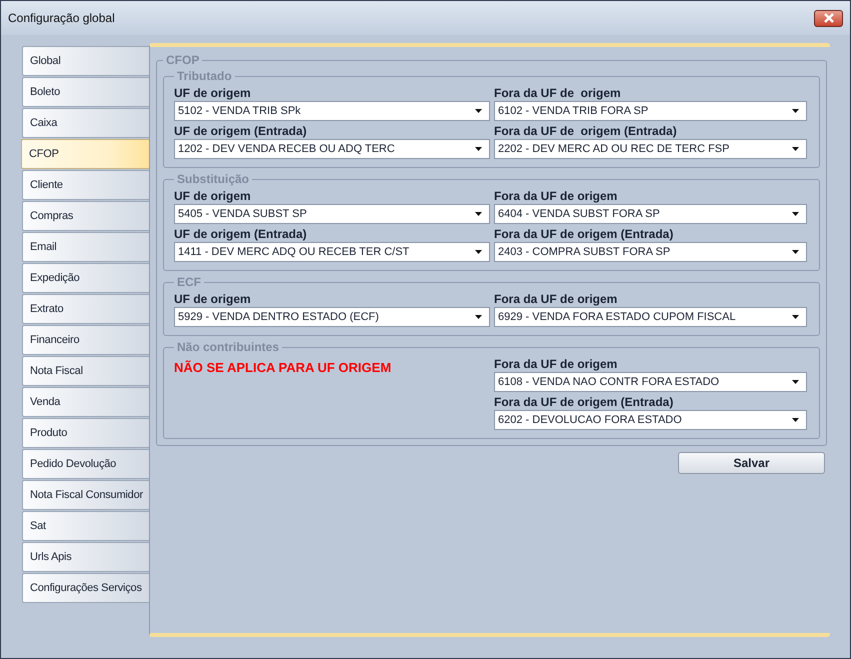 This screenshot has height=659, width=851. I want to click on dropdown-field: 5929 - VENDA DENTRO ESTADO (ECF), so click(332, 317).